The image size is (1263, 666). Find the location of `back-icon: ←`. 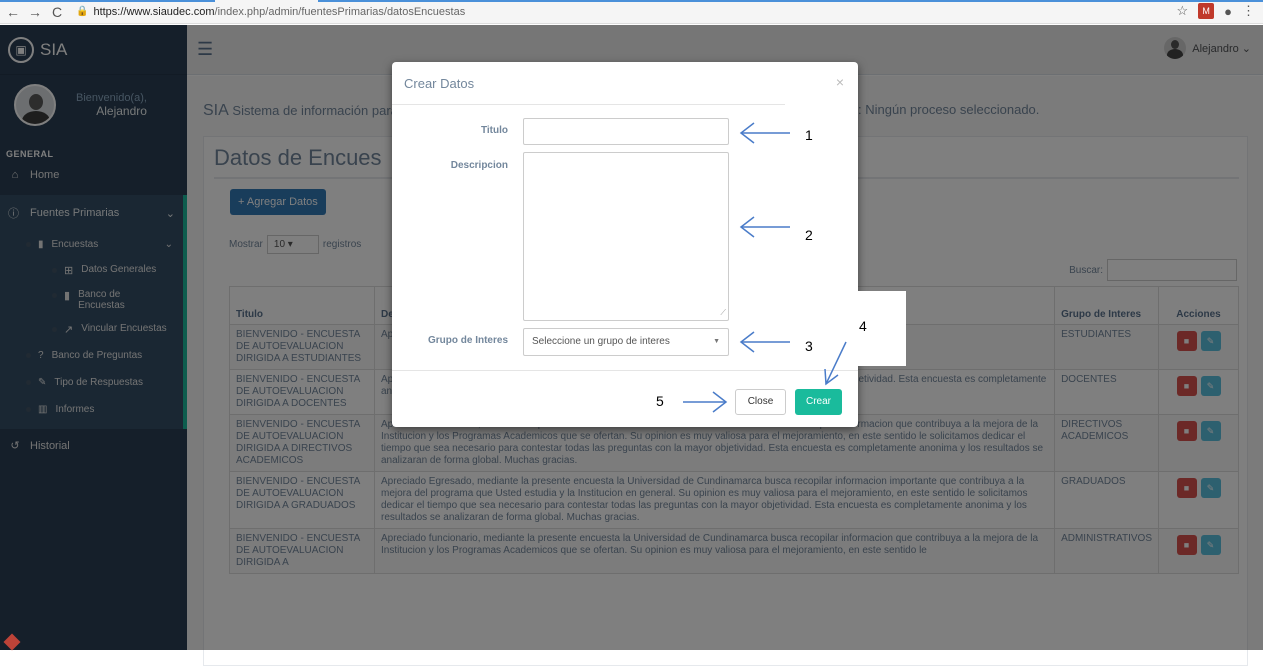

back-icon: ← is located at coordinates (13, 12).